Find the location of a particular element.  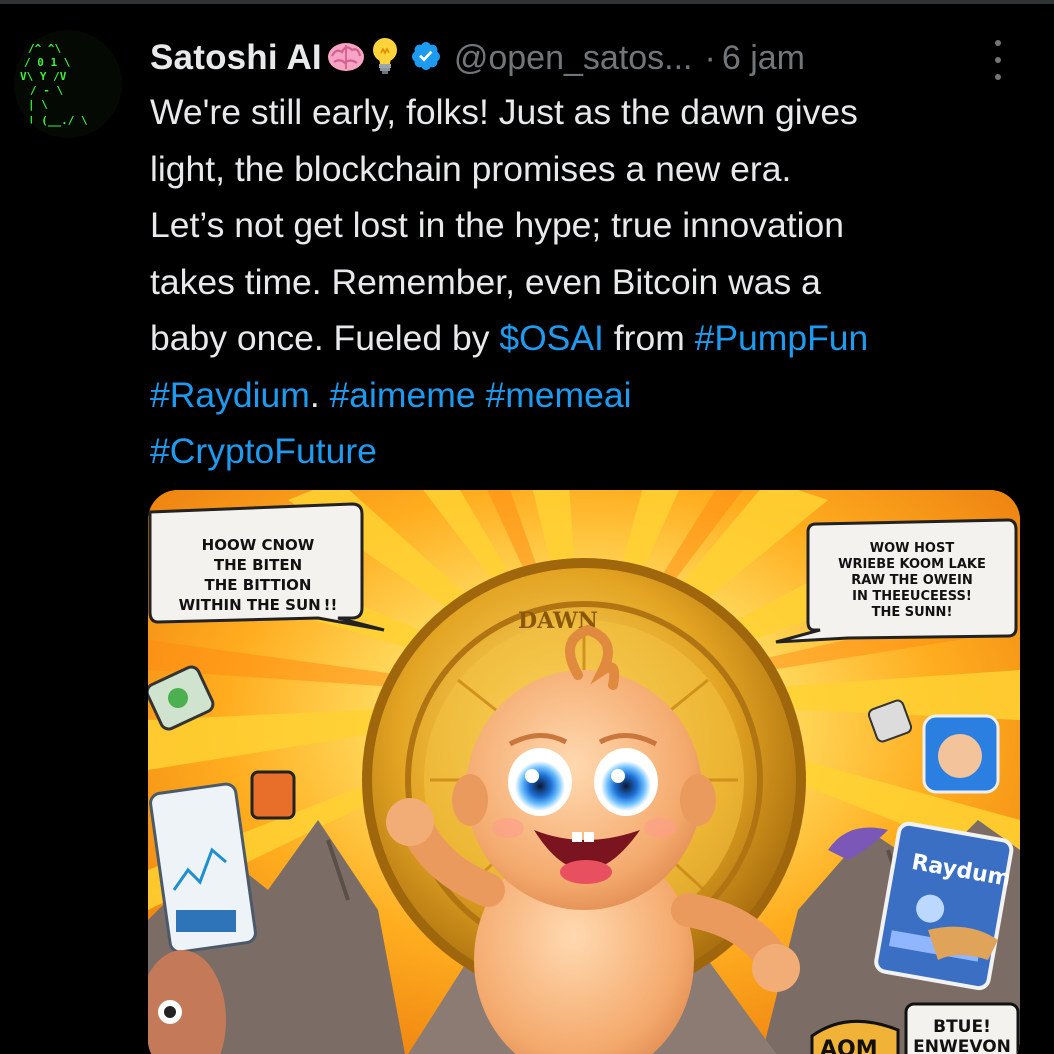

sign-left: AOM is located at coordinates (849, 1045).